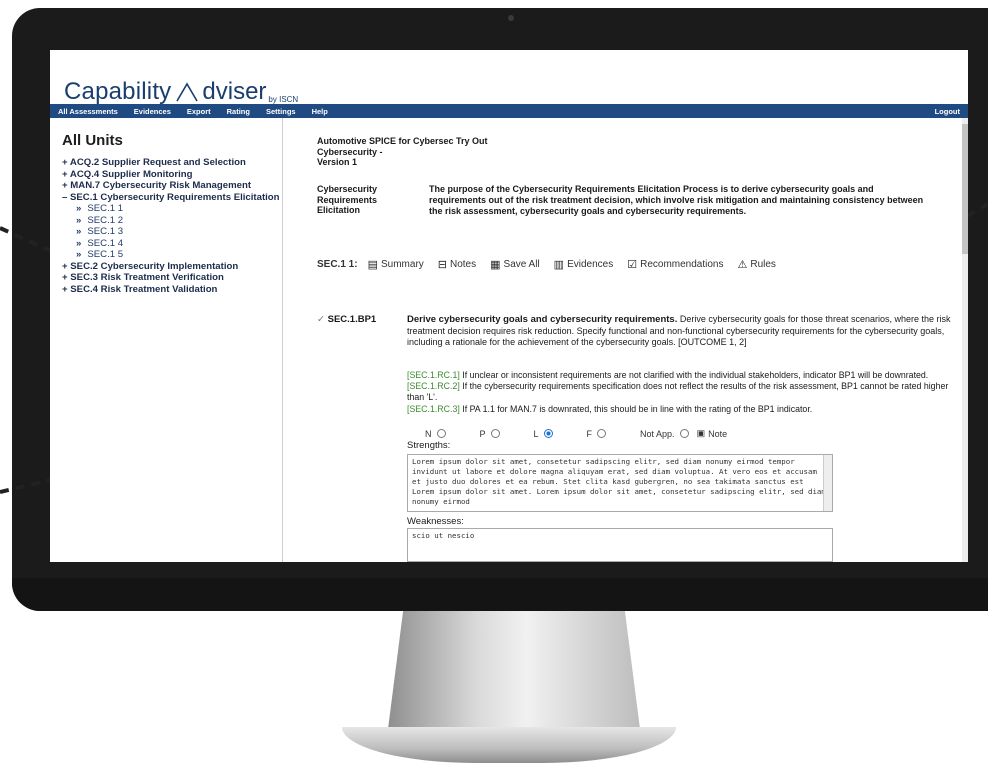  What do you see at coordinates (827, 483) in the screenshot?
I see `textarea-scrollbar` at bounding box center [827, 483].